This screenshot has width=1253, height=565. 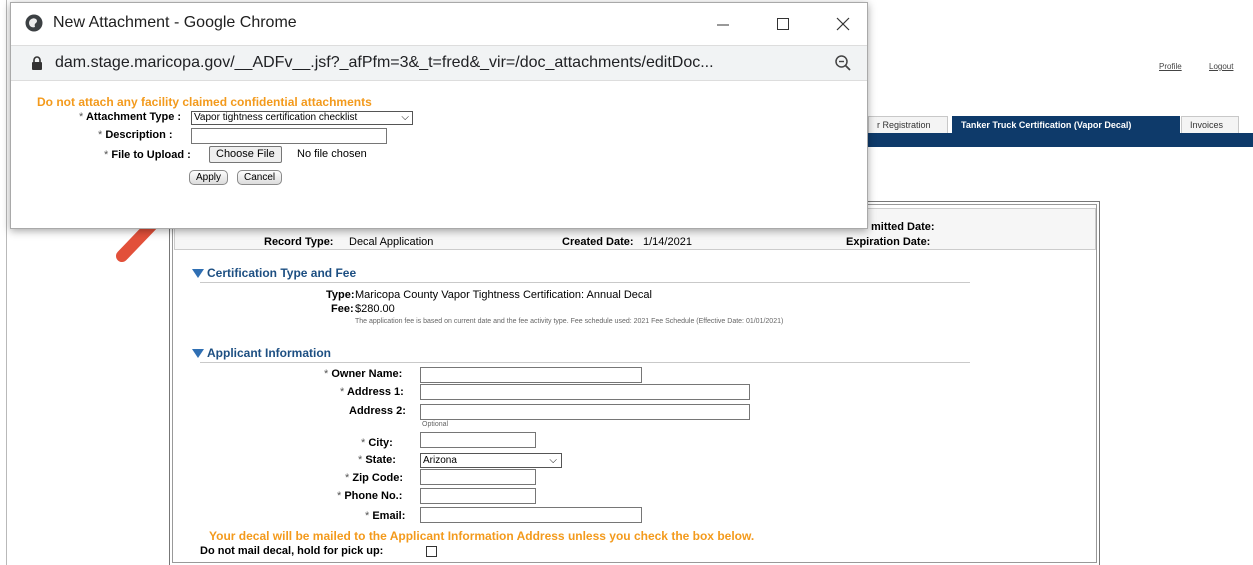 What do you see at coordinates (843, 63) in the screenshot?
I see `zoom-out-icon` at bounding box center [843, 63].